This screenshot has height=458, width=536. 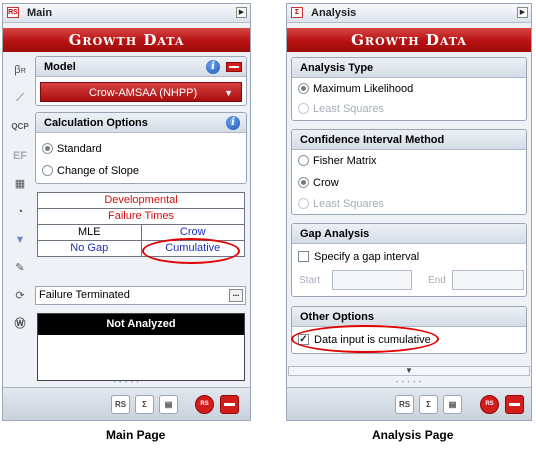 I want to click on radio-crow: Crow, so click(x=318, y=183).